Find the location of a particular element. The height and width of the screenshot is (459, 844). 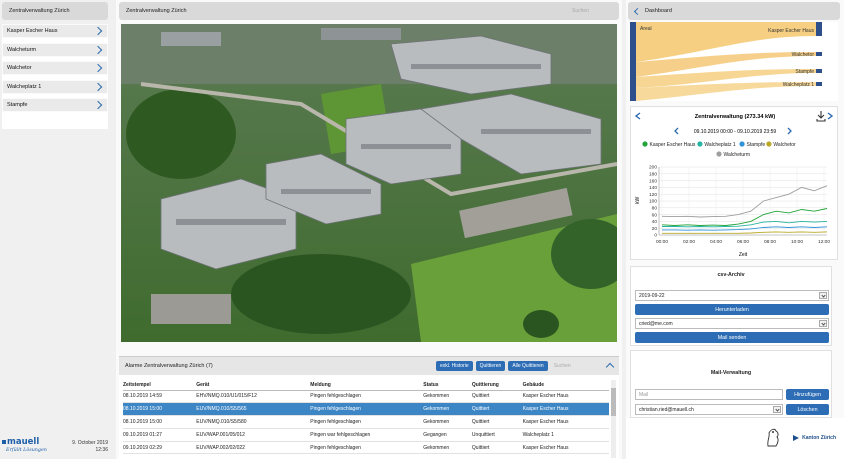

y-tick-label: 60 is located at coordinates (655, 215).